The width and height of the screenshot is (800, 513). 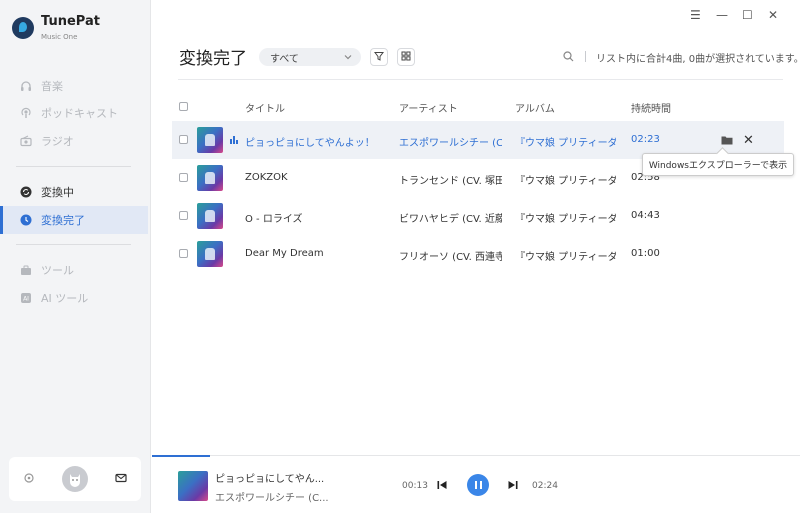 What do you see at coordinates (70, 21) in the screenshot?
I see `app-name: TunePat` at bounding box center [70, 21].